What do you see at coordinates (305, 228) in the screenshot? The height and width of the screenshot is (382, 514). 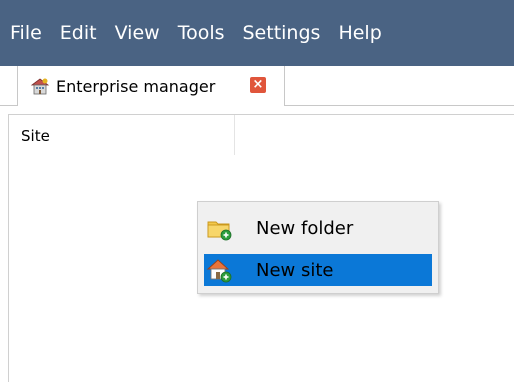 I see `menu-item-label: New folder` at bounding box center [305, 228].